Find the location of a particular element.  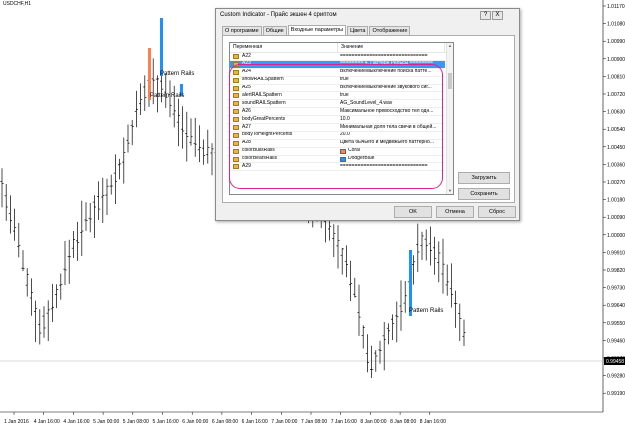

tab-inputs: Входные параметры is located at coordinates (317, 30).